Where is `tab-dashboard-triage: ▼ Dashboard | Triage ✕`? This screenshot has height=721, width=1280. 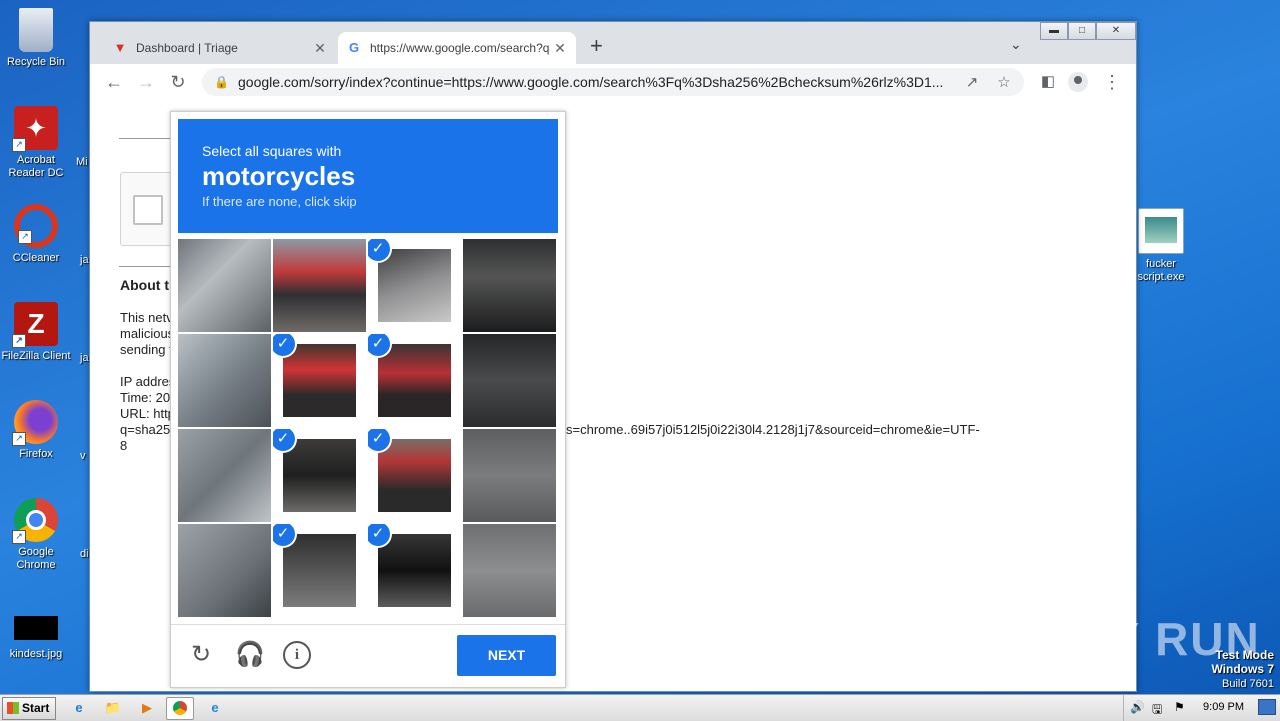 tab-dashboard-triage: ▼ Dashboard | Triage ✕ is located at coordinates (220, 48).